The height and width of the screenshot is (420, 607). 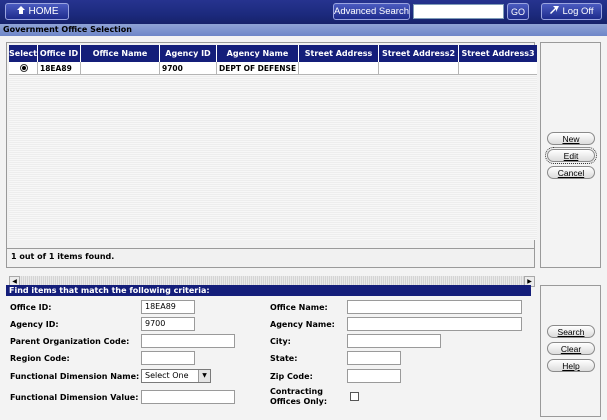 I want to click on row-select-radio, so click(x=24, y=68).